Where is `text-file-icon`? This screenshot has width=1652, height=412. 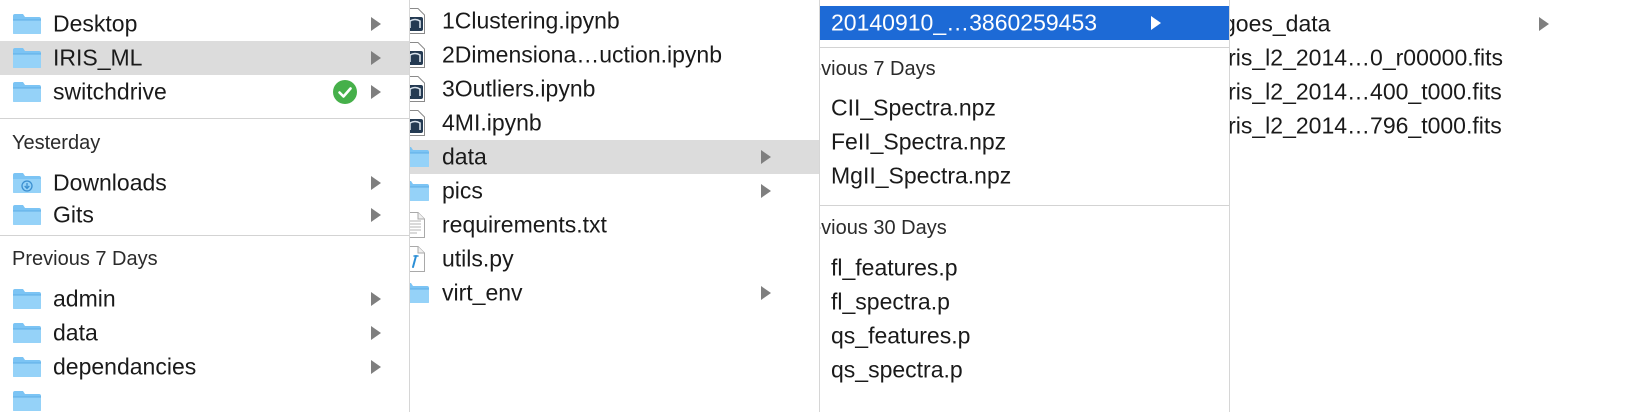
text-file-icon is located at coordinates (418, 225).